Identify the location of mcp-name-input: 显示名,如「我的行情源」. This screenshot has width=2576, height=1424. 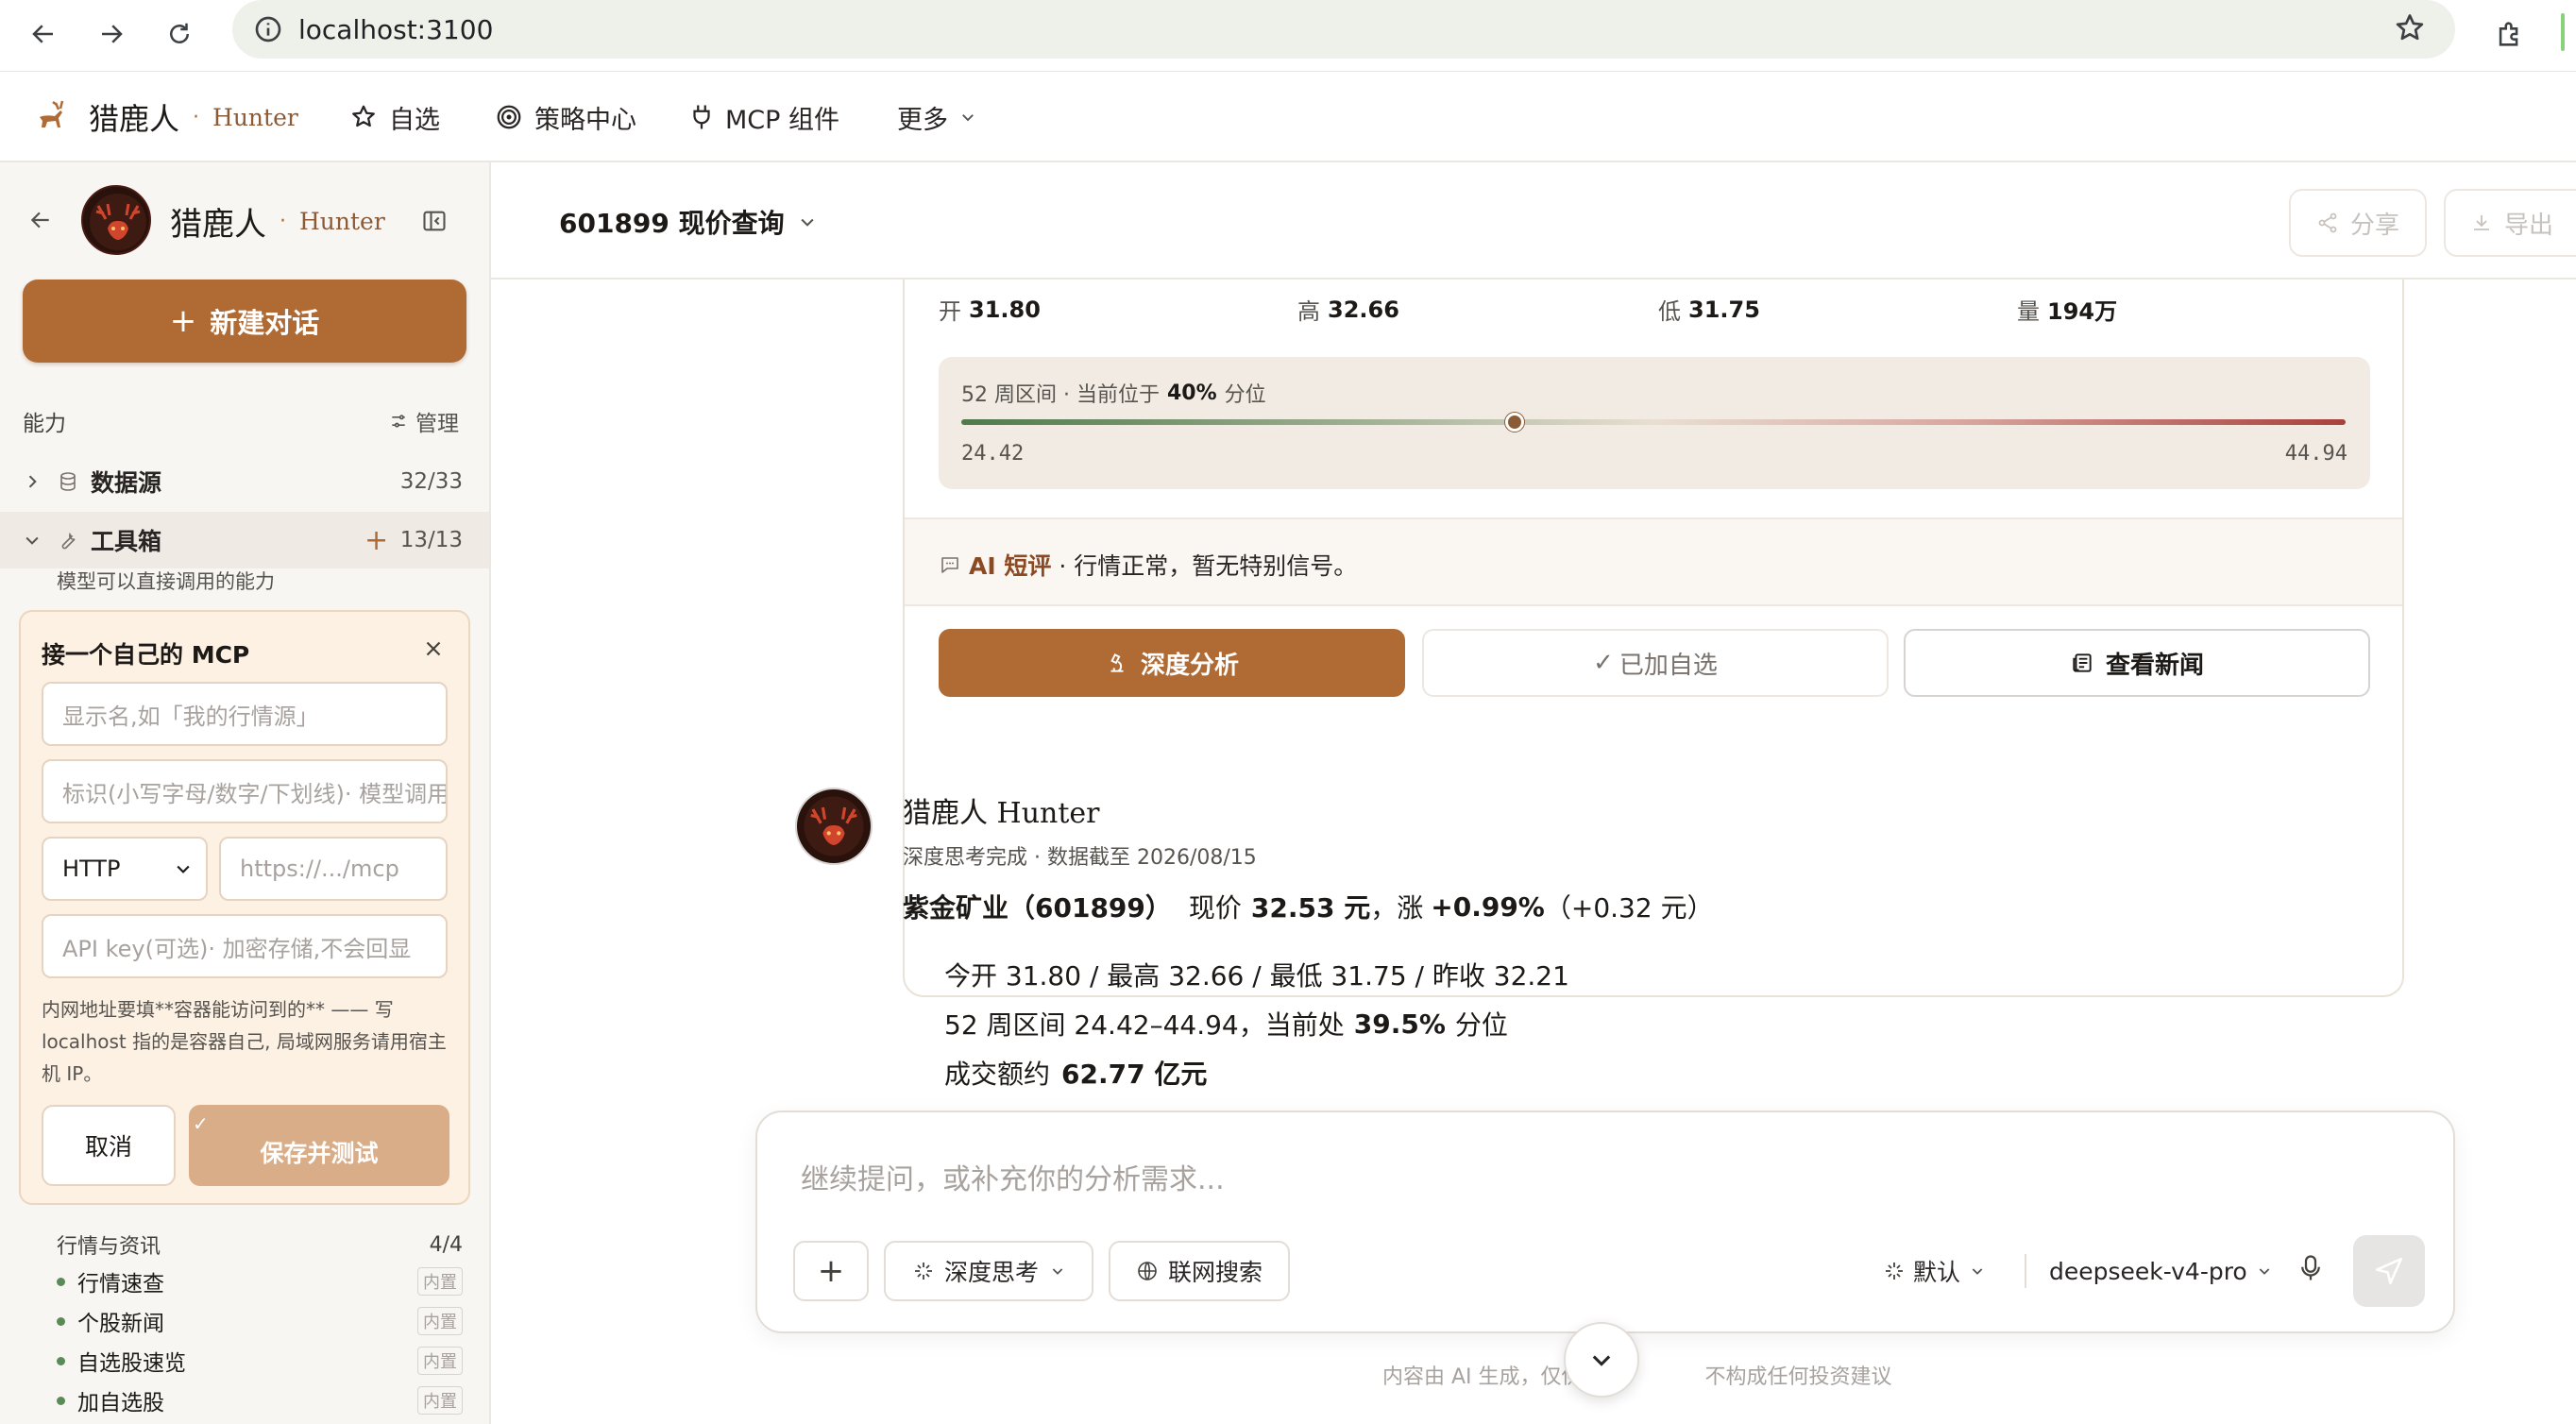
(245, 714).